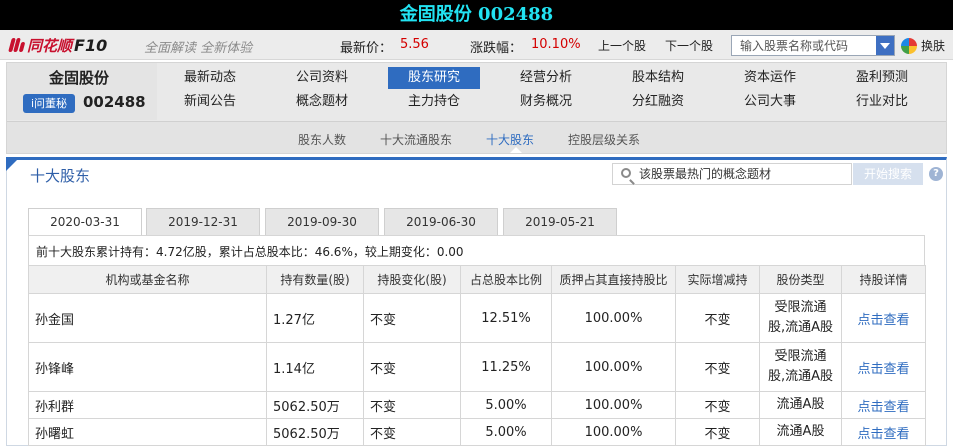 The height and width of the screenshot is (446, 953). I want to click on price-value: 5.56, so click(414, 44).